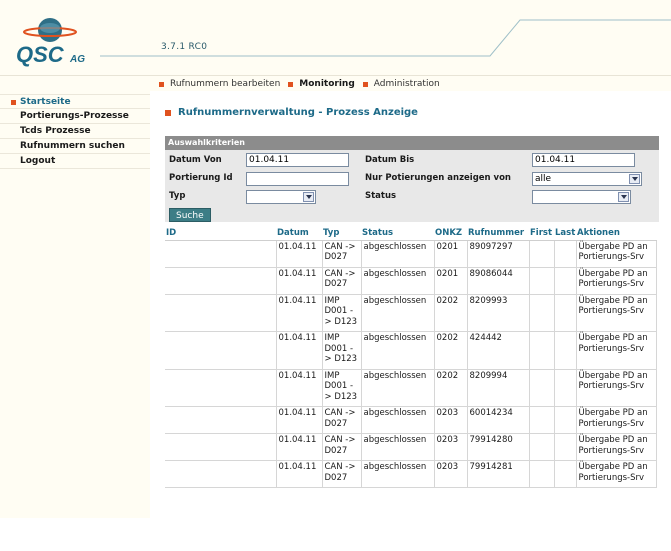  I want to click on sidebar-item-4: Logout, so click(75, 161).